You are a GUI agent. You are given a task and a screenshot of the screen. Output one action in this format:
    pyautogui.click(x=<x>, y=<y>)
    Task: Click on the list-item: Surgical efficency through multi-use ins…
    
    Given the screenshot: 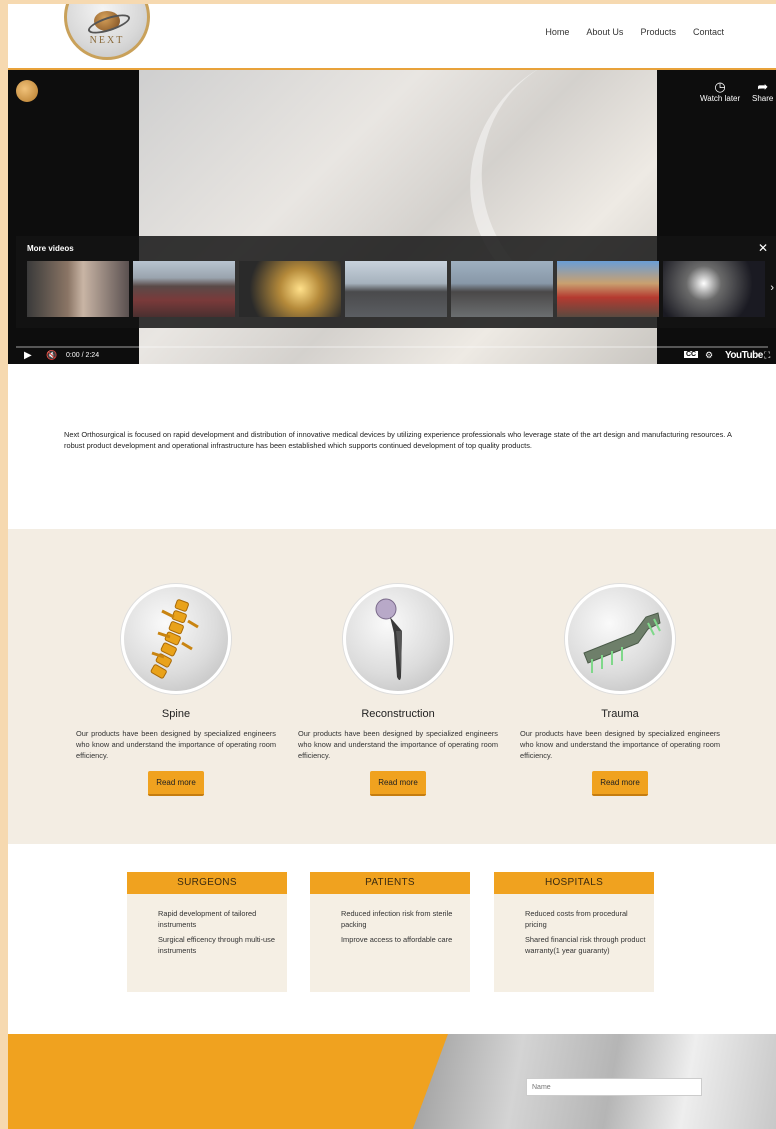 What is the action you would take?
    pyautogui.click(x=216, y=945)
    